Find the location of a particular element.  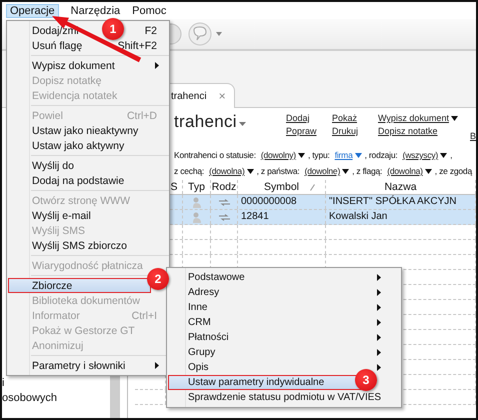

filter-label: , ze zgodą is located at coordinates (453, 171).